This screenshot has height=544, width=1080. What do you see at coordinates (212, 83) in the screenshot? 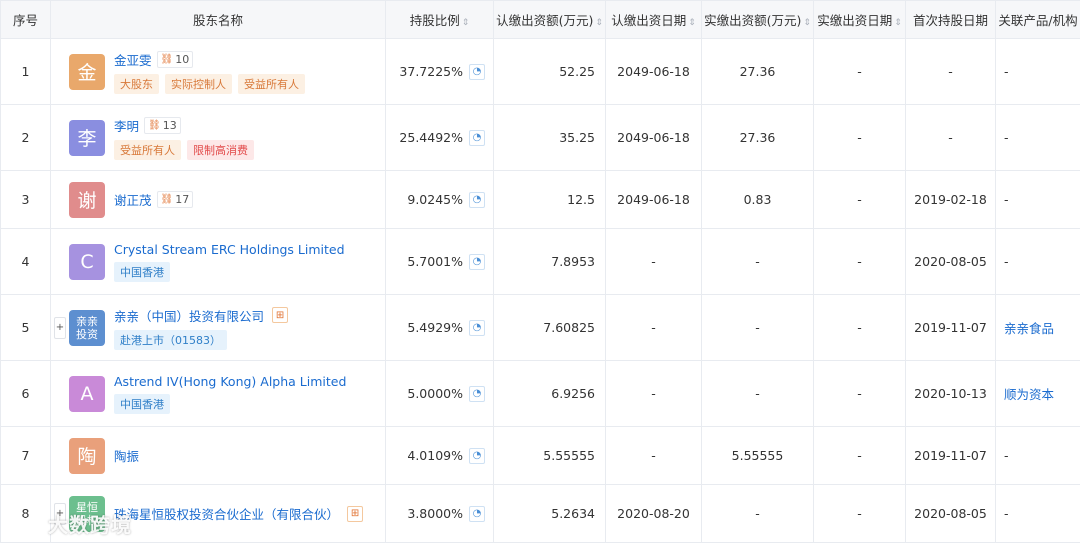
I see `tag-list: 大股东 实际控制人 受益所有人` at bounding box center [212, 83].